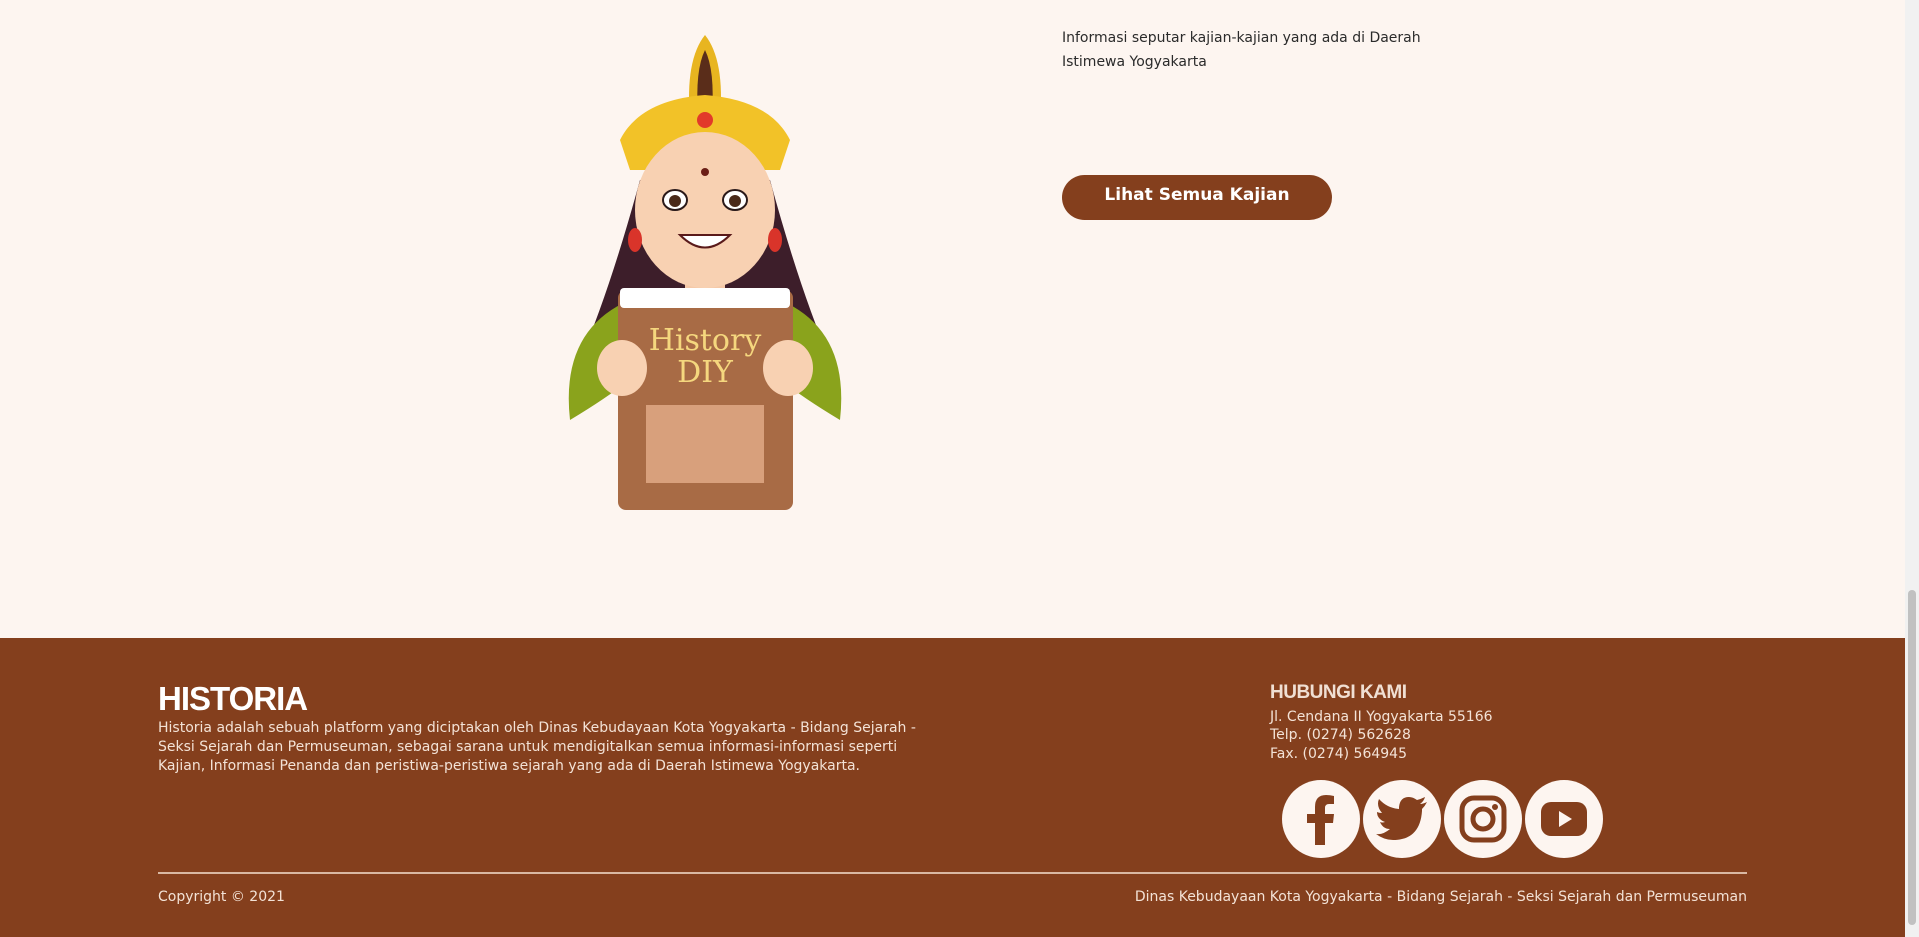 This screenshot has width=1919, height=937. Describe the element at coordinates (233, 698) in the screenshot. I see `footer-brand: HISTORIA` at that location.